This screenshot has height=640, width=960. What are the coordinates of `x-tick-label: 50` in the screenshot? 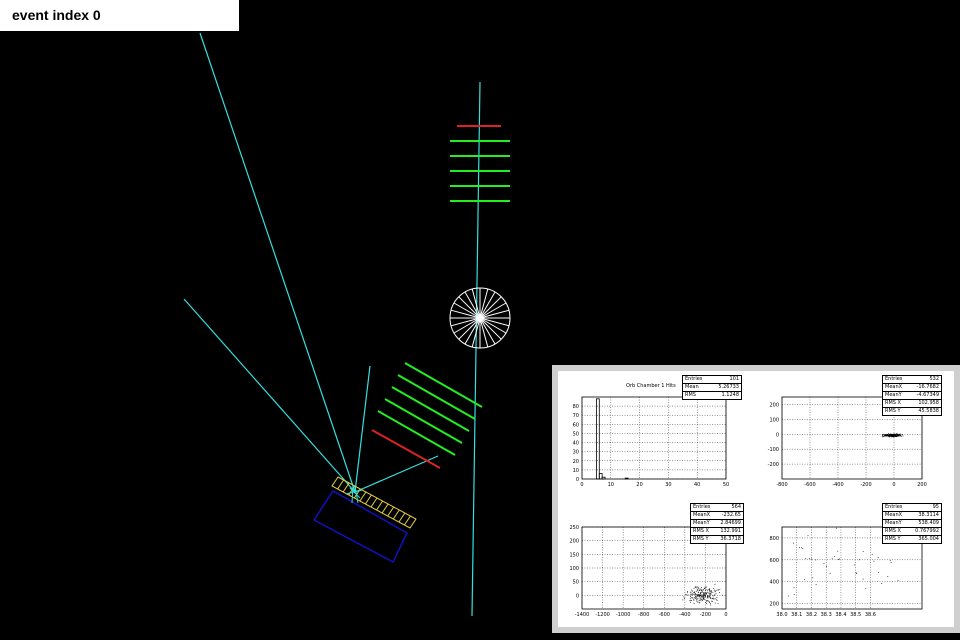 It's located at (726, 485).